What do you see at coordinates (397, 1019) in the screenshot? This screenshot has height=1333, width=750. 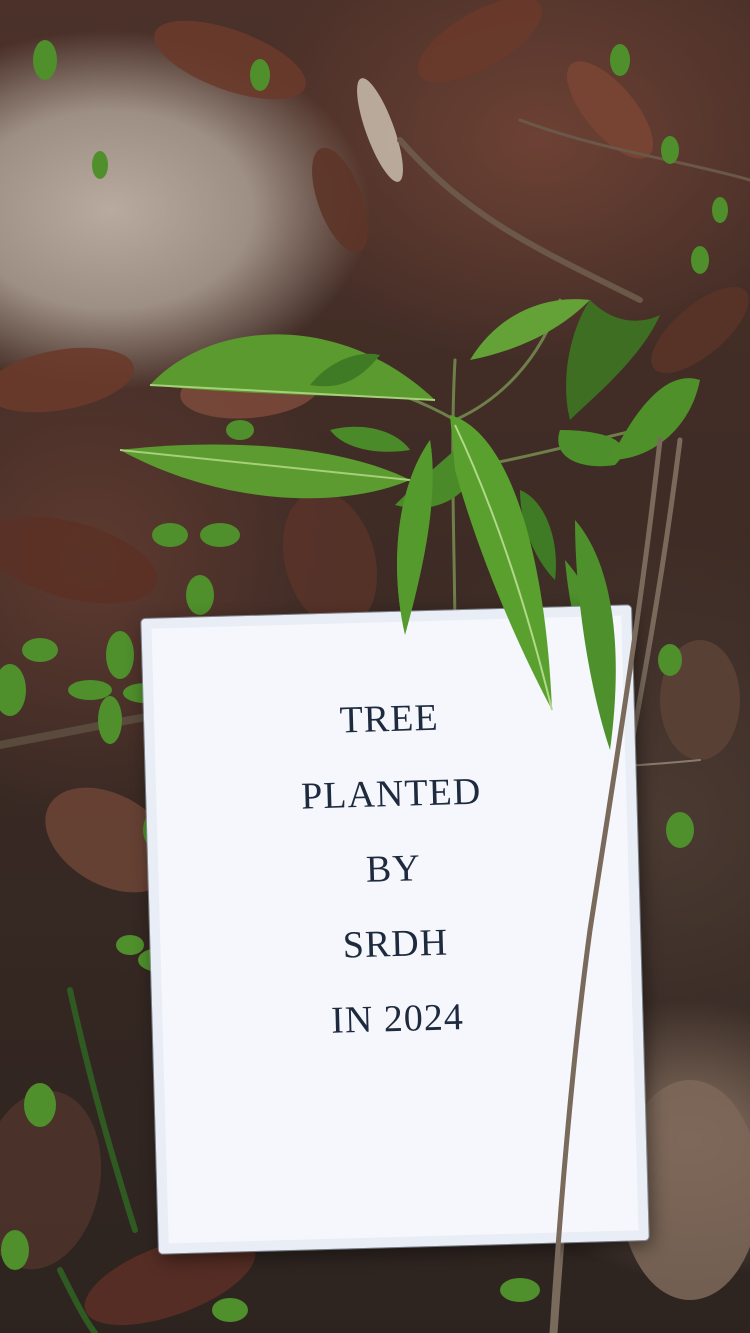 I see `sign-line-5: IN 2024` at bounding box center [397, 1019].